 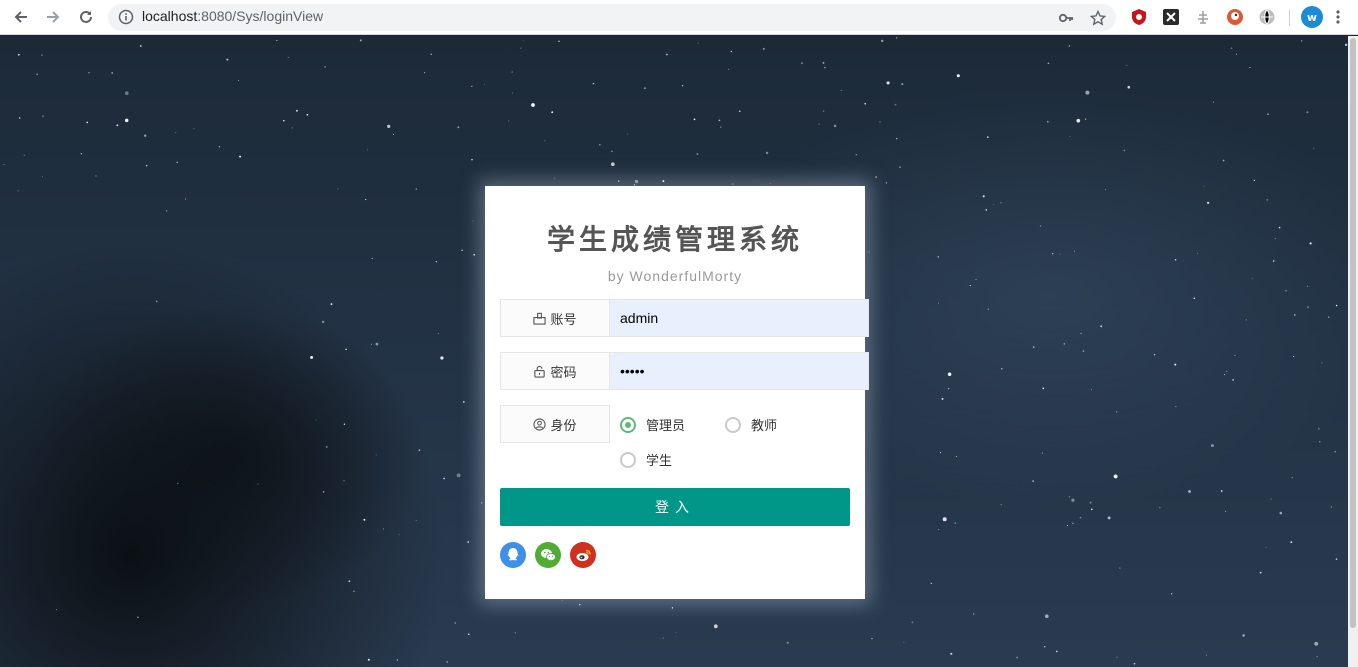 What do you see at coordinates (674, 239) in the screenshot?
I see `page-title: 学生成绩管理系统` at bounding box center [674, 239].